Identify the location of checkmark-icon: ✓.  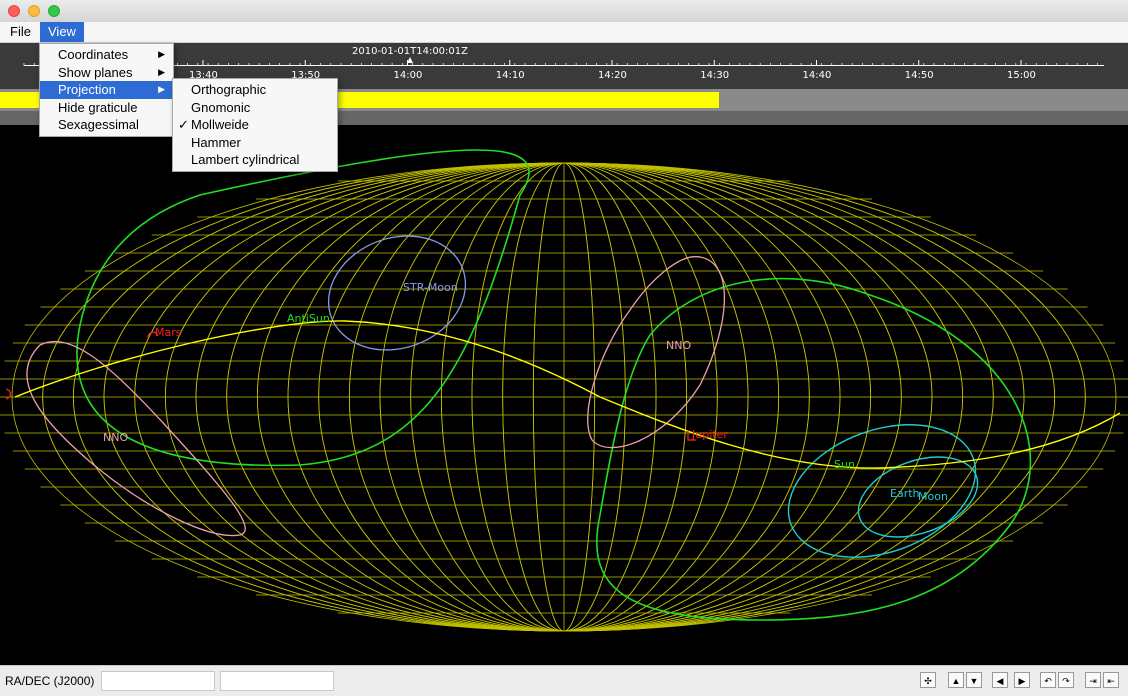
(183, 124).